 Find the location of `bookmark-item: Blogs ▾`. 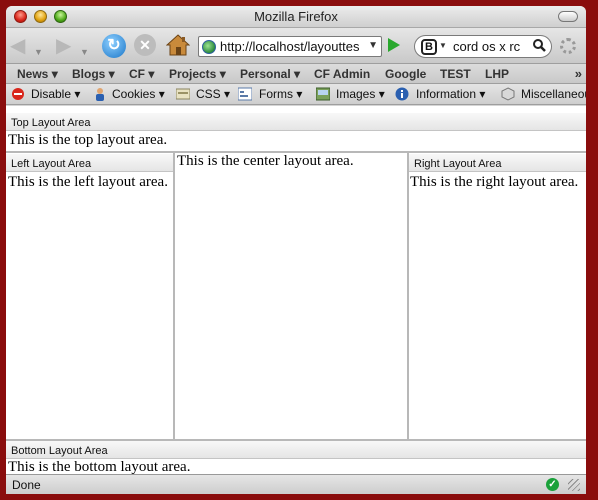

bookmark-item: Blogs ▾ is located at coordinates (93, 74).